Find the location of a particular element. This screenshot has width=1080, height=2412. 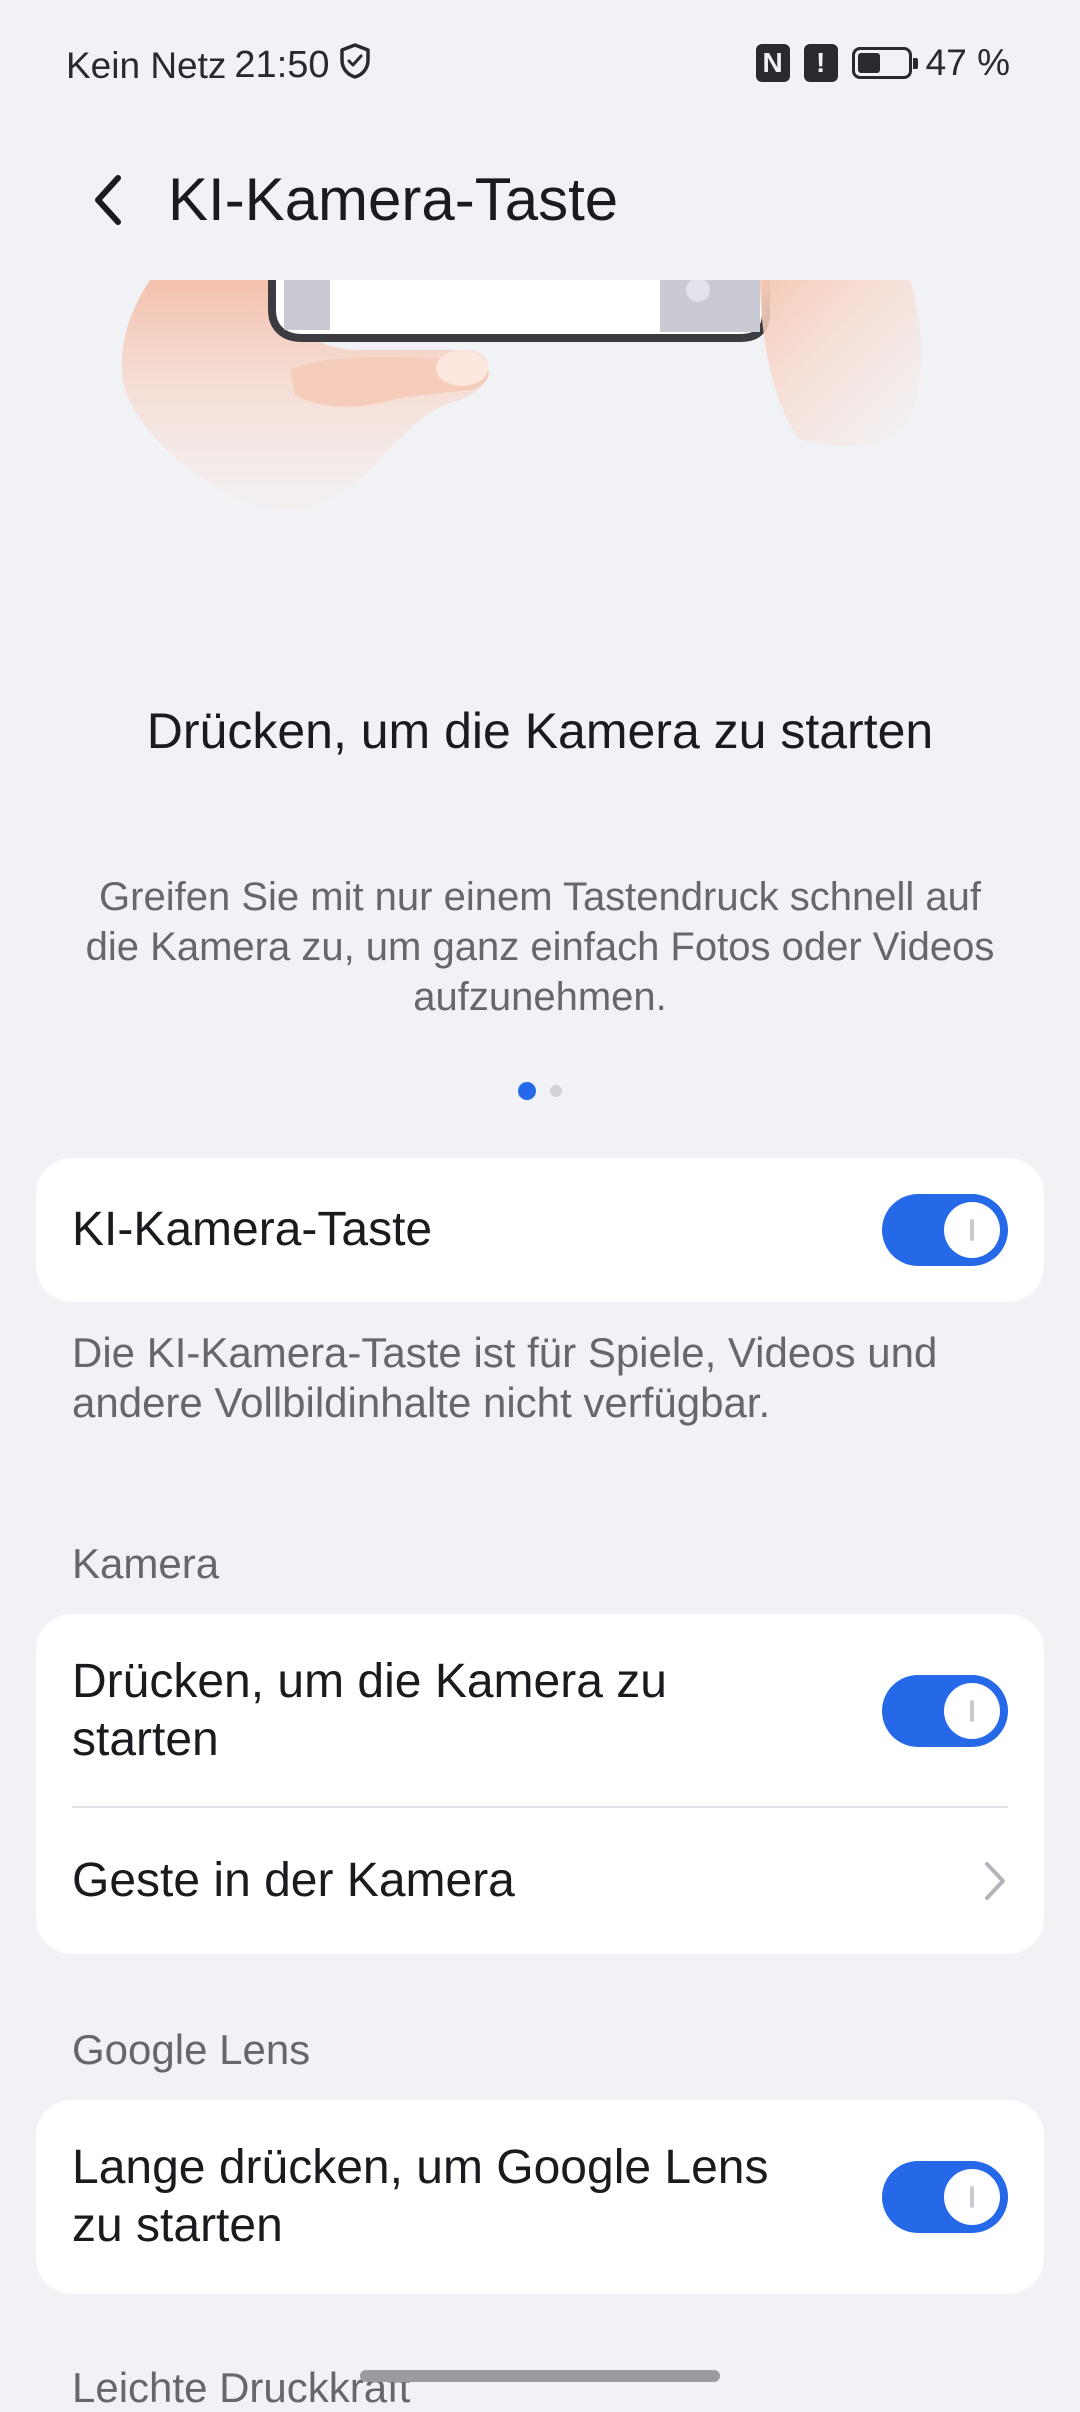

app-header: KI-Kamera-Taste is located at coordinates (540, 200).